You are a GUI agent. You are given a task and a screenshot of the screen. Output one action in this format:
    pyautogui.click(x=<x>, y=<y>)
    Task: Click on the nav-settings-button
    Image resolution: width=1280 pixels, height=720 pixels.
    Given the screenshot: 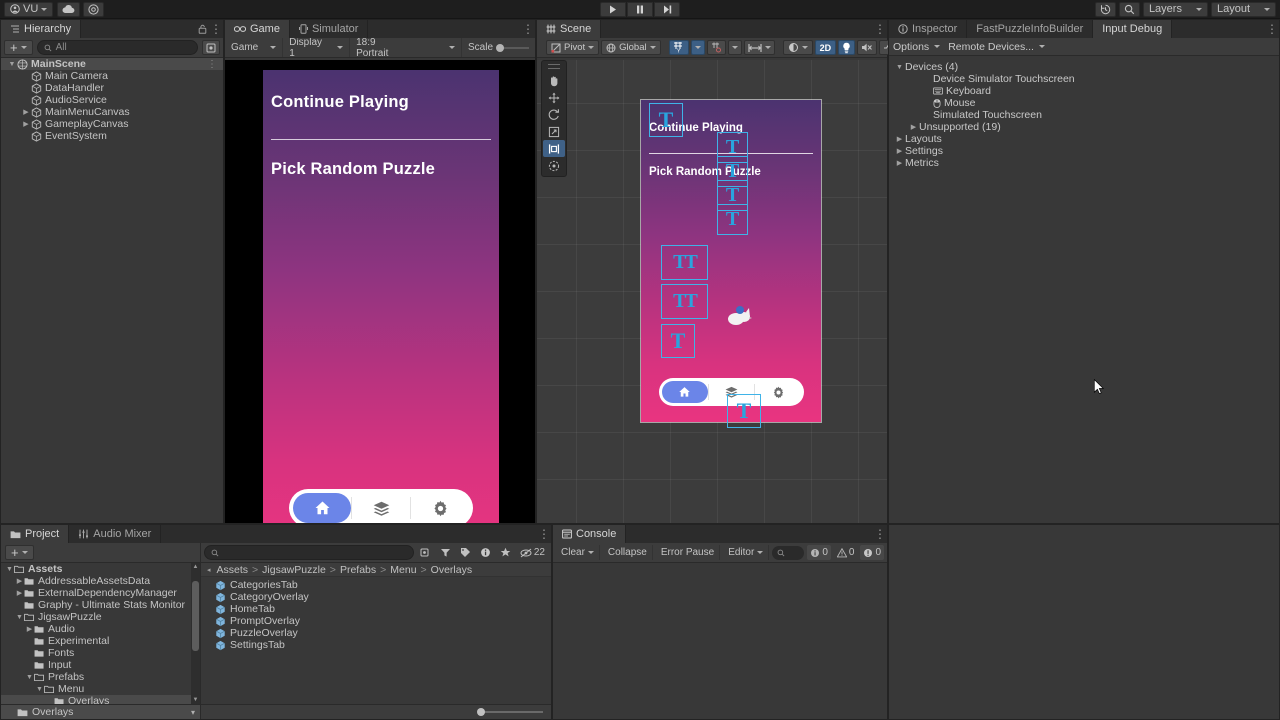 What is the action you would take?
    pyautogui.click(x=440, y=508)
    